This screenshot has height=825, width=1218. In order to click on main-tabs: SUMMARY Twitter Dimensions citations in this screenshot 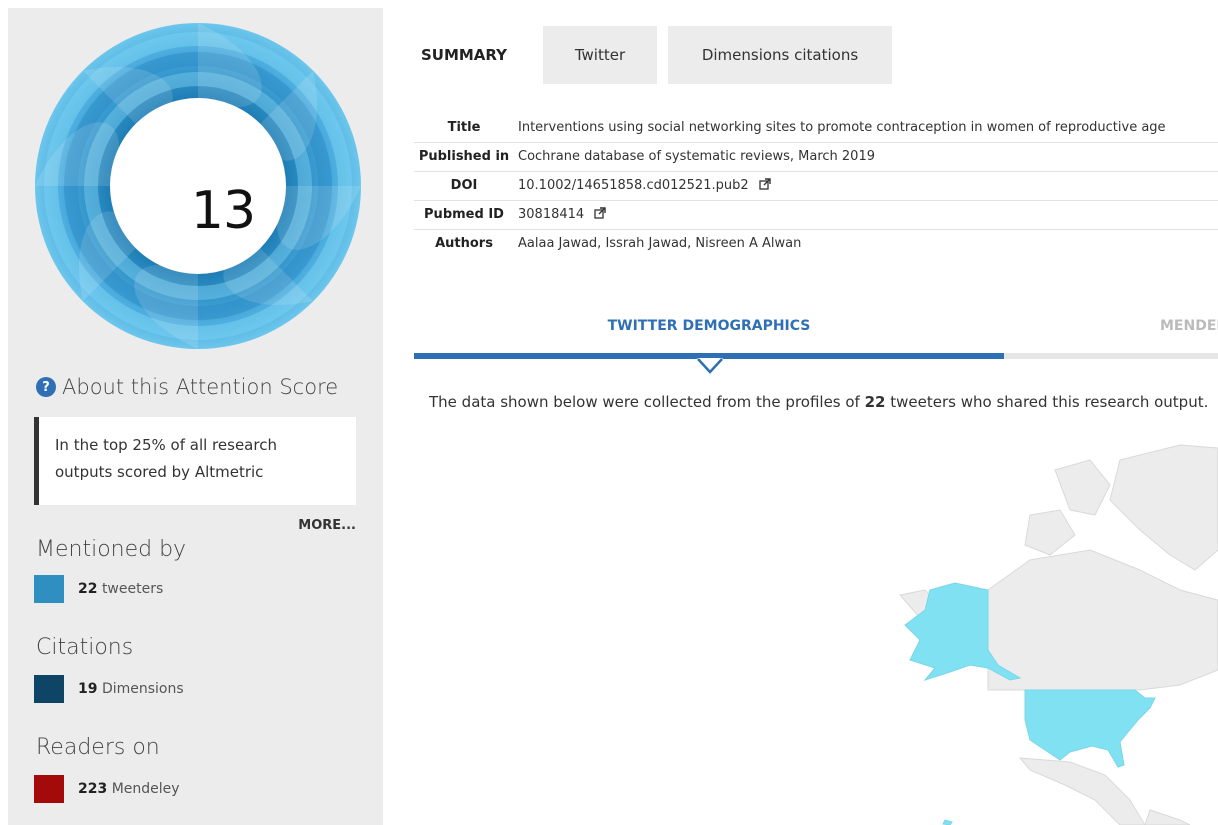, I will do `click(644, 55)`.